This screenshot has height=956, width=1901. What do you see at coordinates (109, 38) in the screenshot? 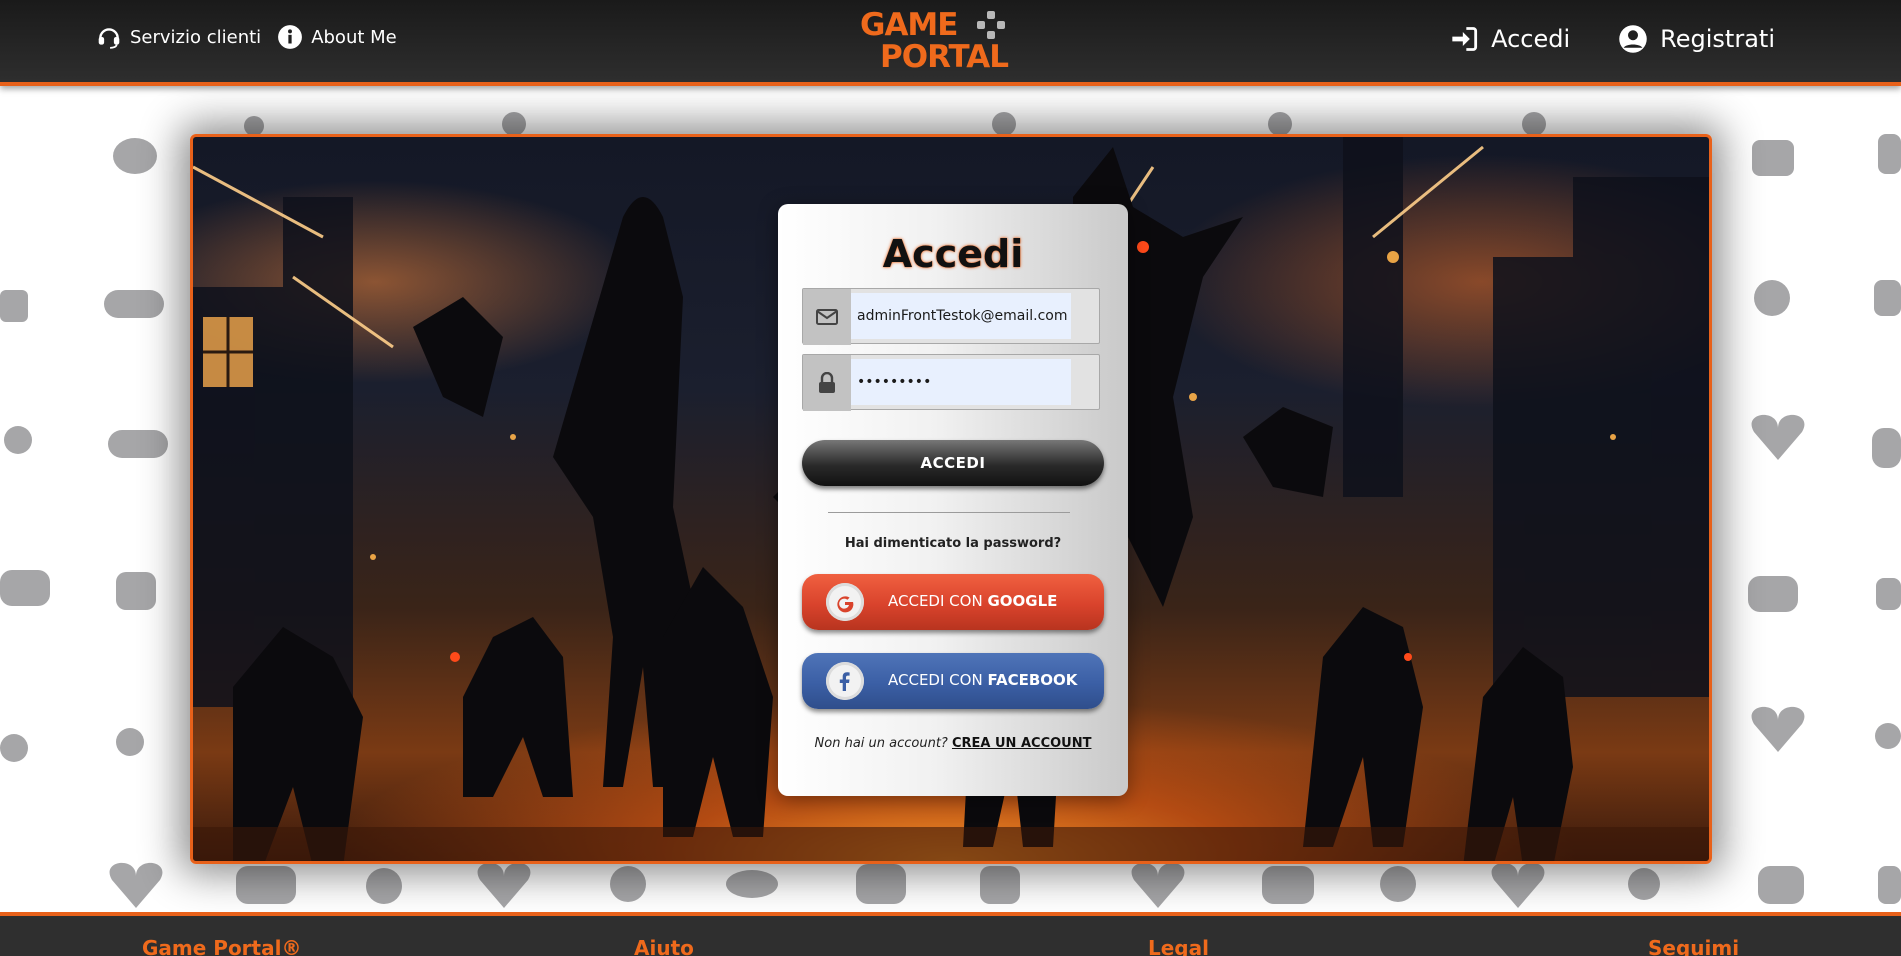
I see `headset-icon` at bounding box center [109, 38].